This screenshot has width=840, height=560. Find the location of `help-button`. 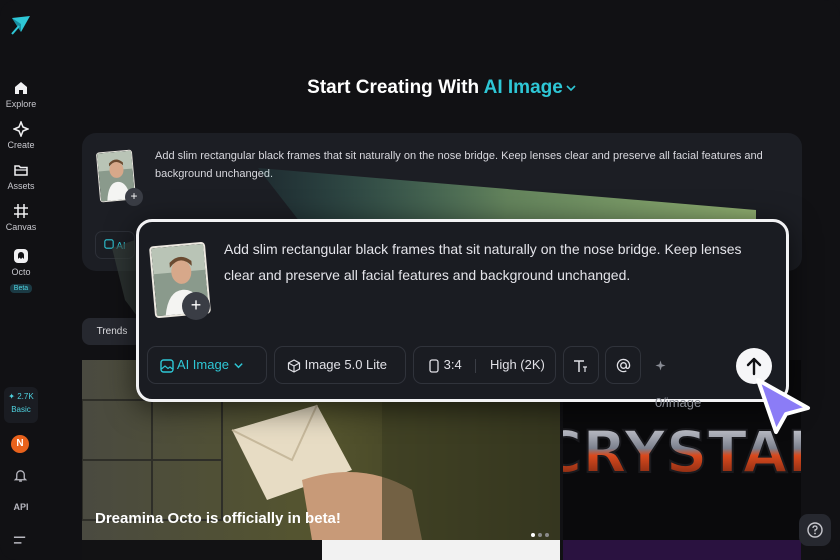

help-button is located at coordinates (815, 530).